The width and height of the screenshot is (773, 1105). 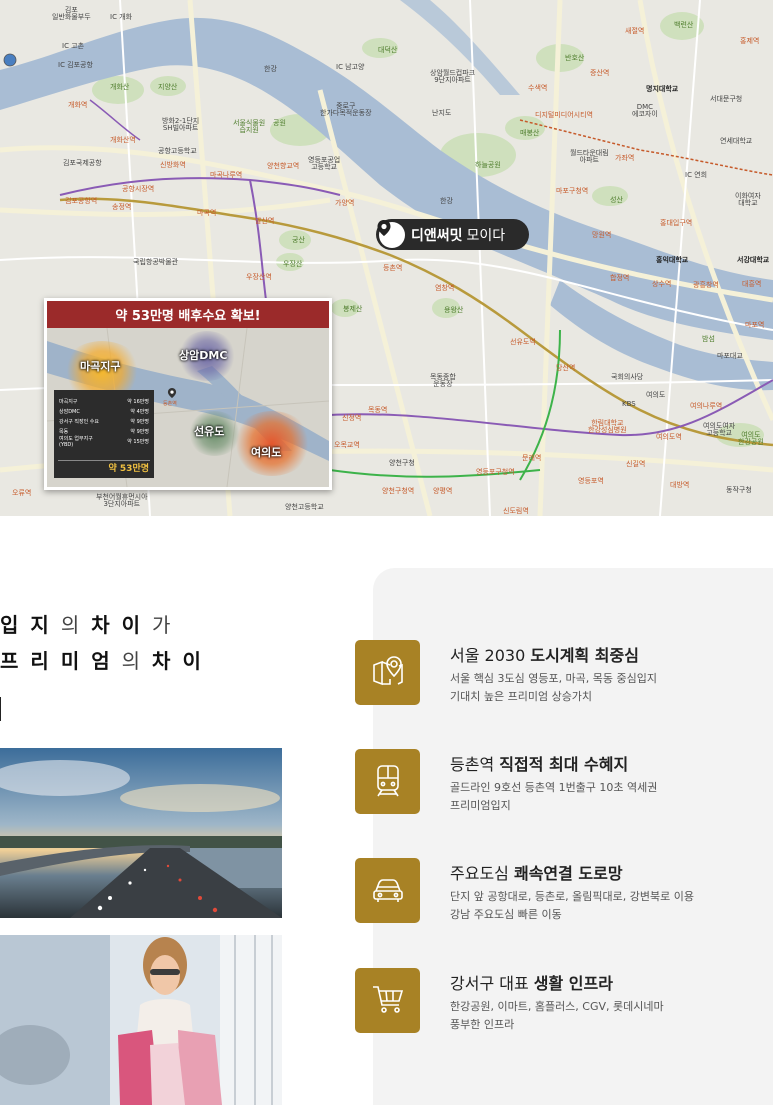 I want to click on map-label: 새절역, so click(x=635, y=31).